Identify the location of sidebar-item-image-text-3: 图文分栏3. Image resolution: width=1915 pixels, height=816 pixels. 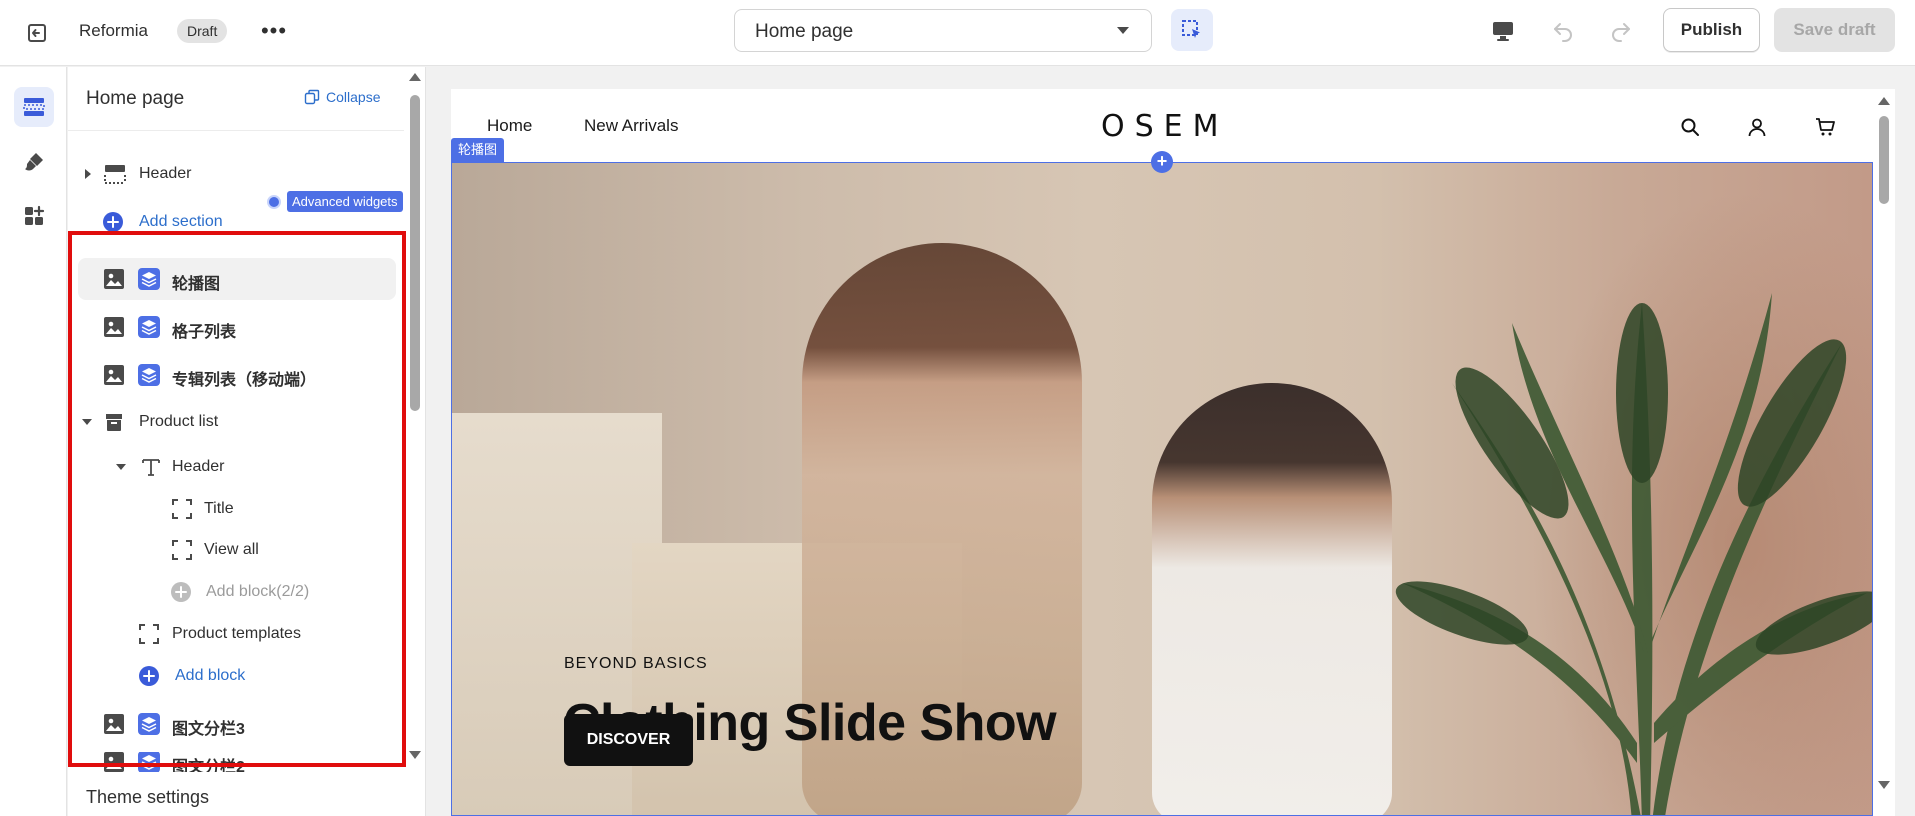
(236, 724).